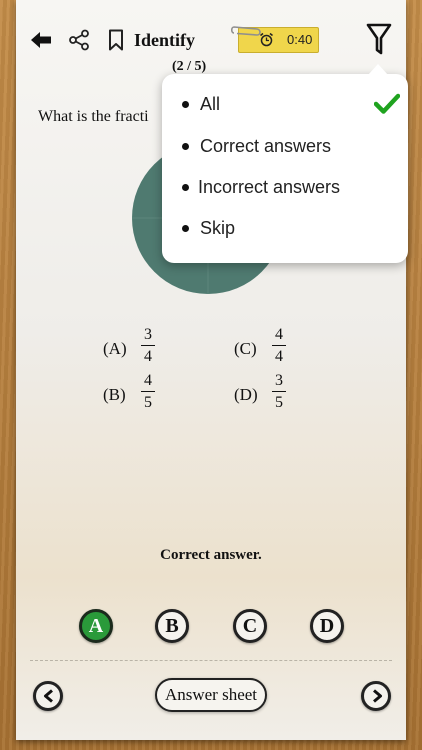 This screenshot has height=750, width=422. I want to click on option-letter: (C), so click(245, 348).